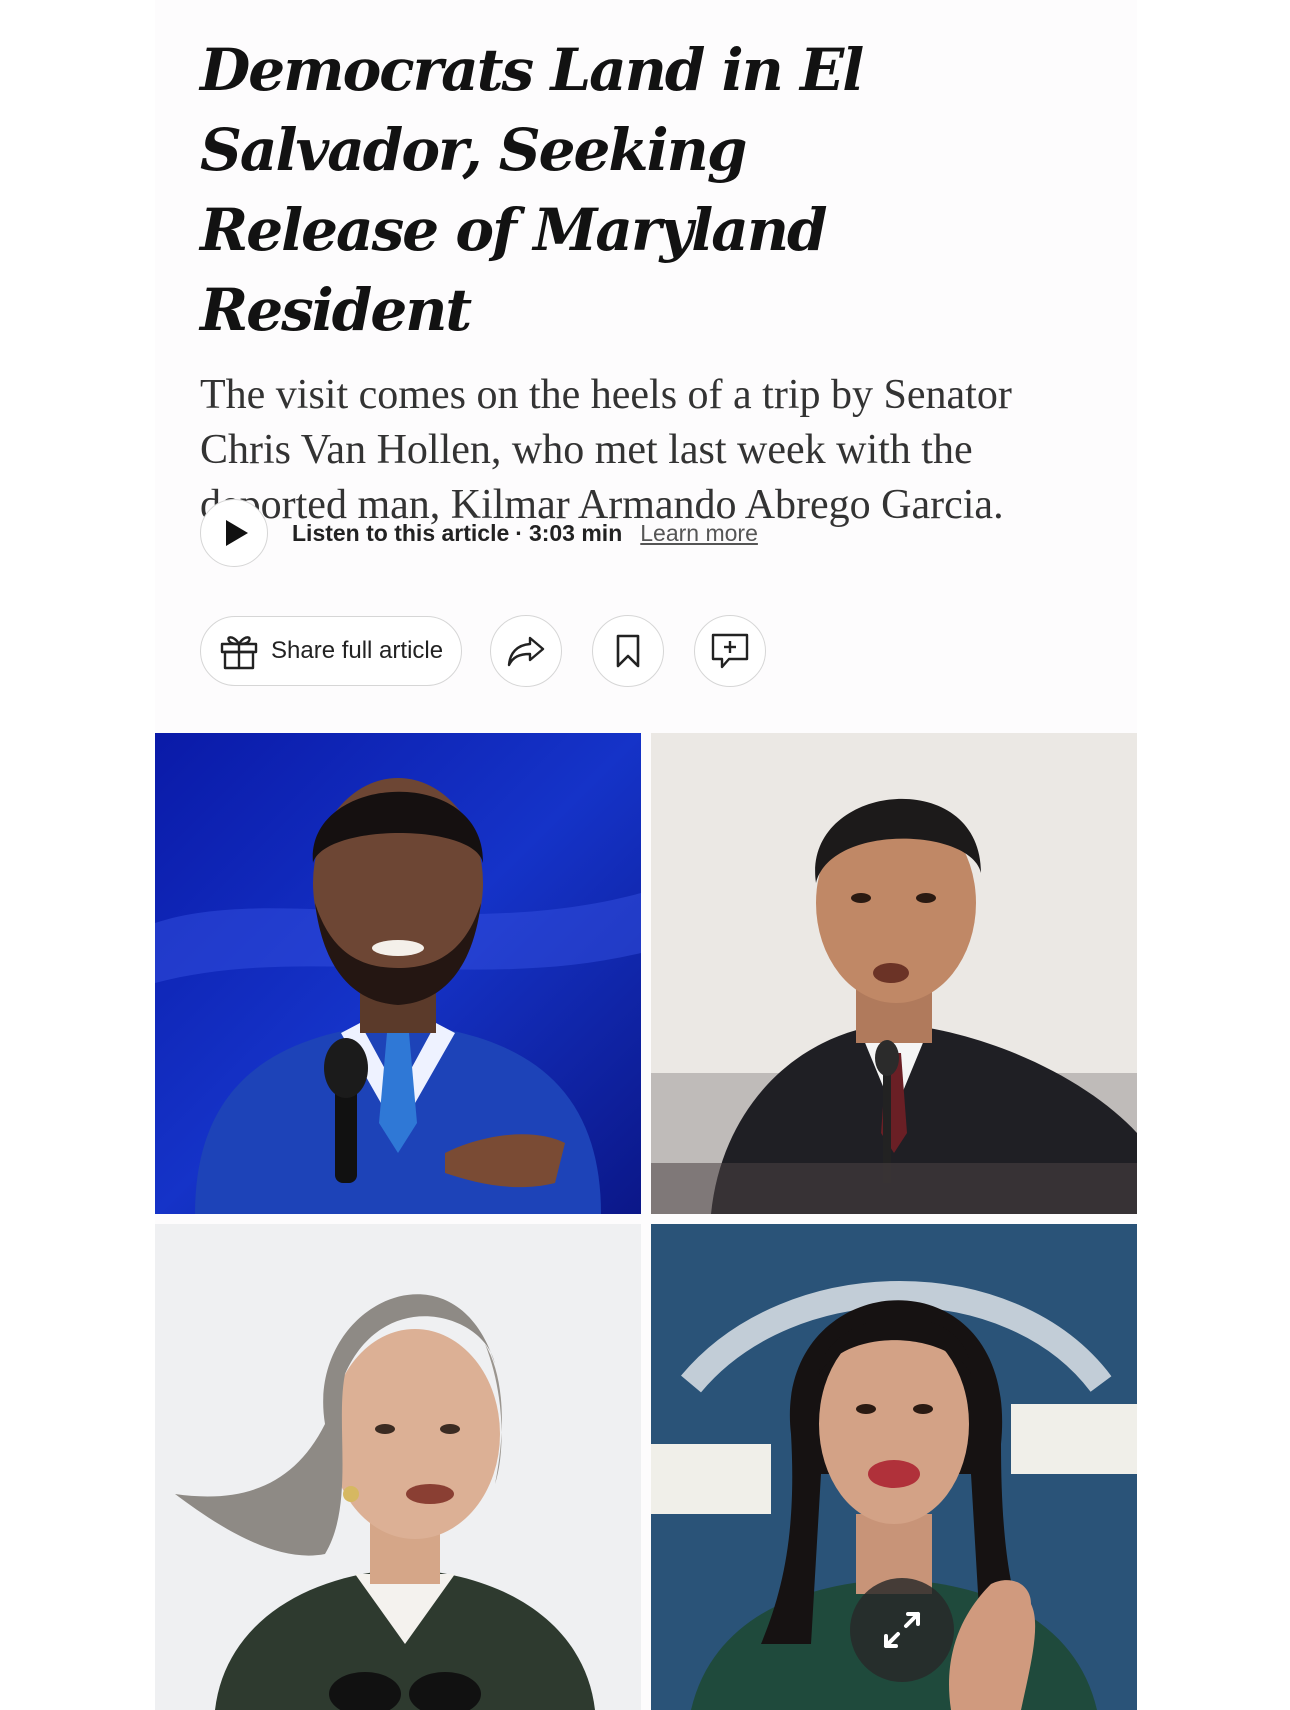 This screenshot has height=1710, width=1290. What do you see at coordinates (398, 973) in the screenshot?
I see `photo-man-blue-suit` at bounding box center [398, 973].